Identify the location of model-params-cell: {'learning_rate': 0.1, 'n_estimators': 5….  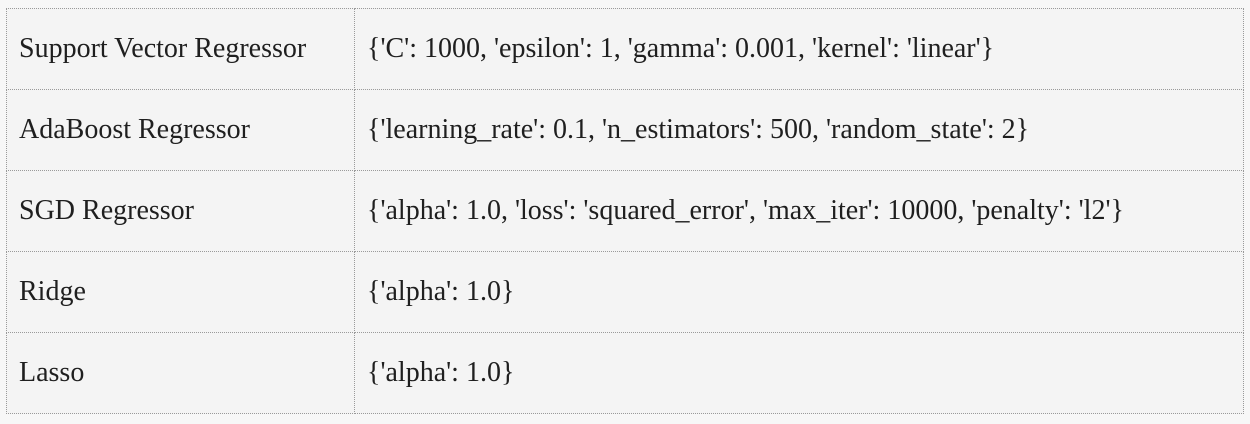
(799, 130).